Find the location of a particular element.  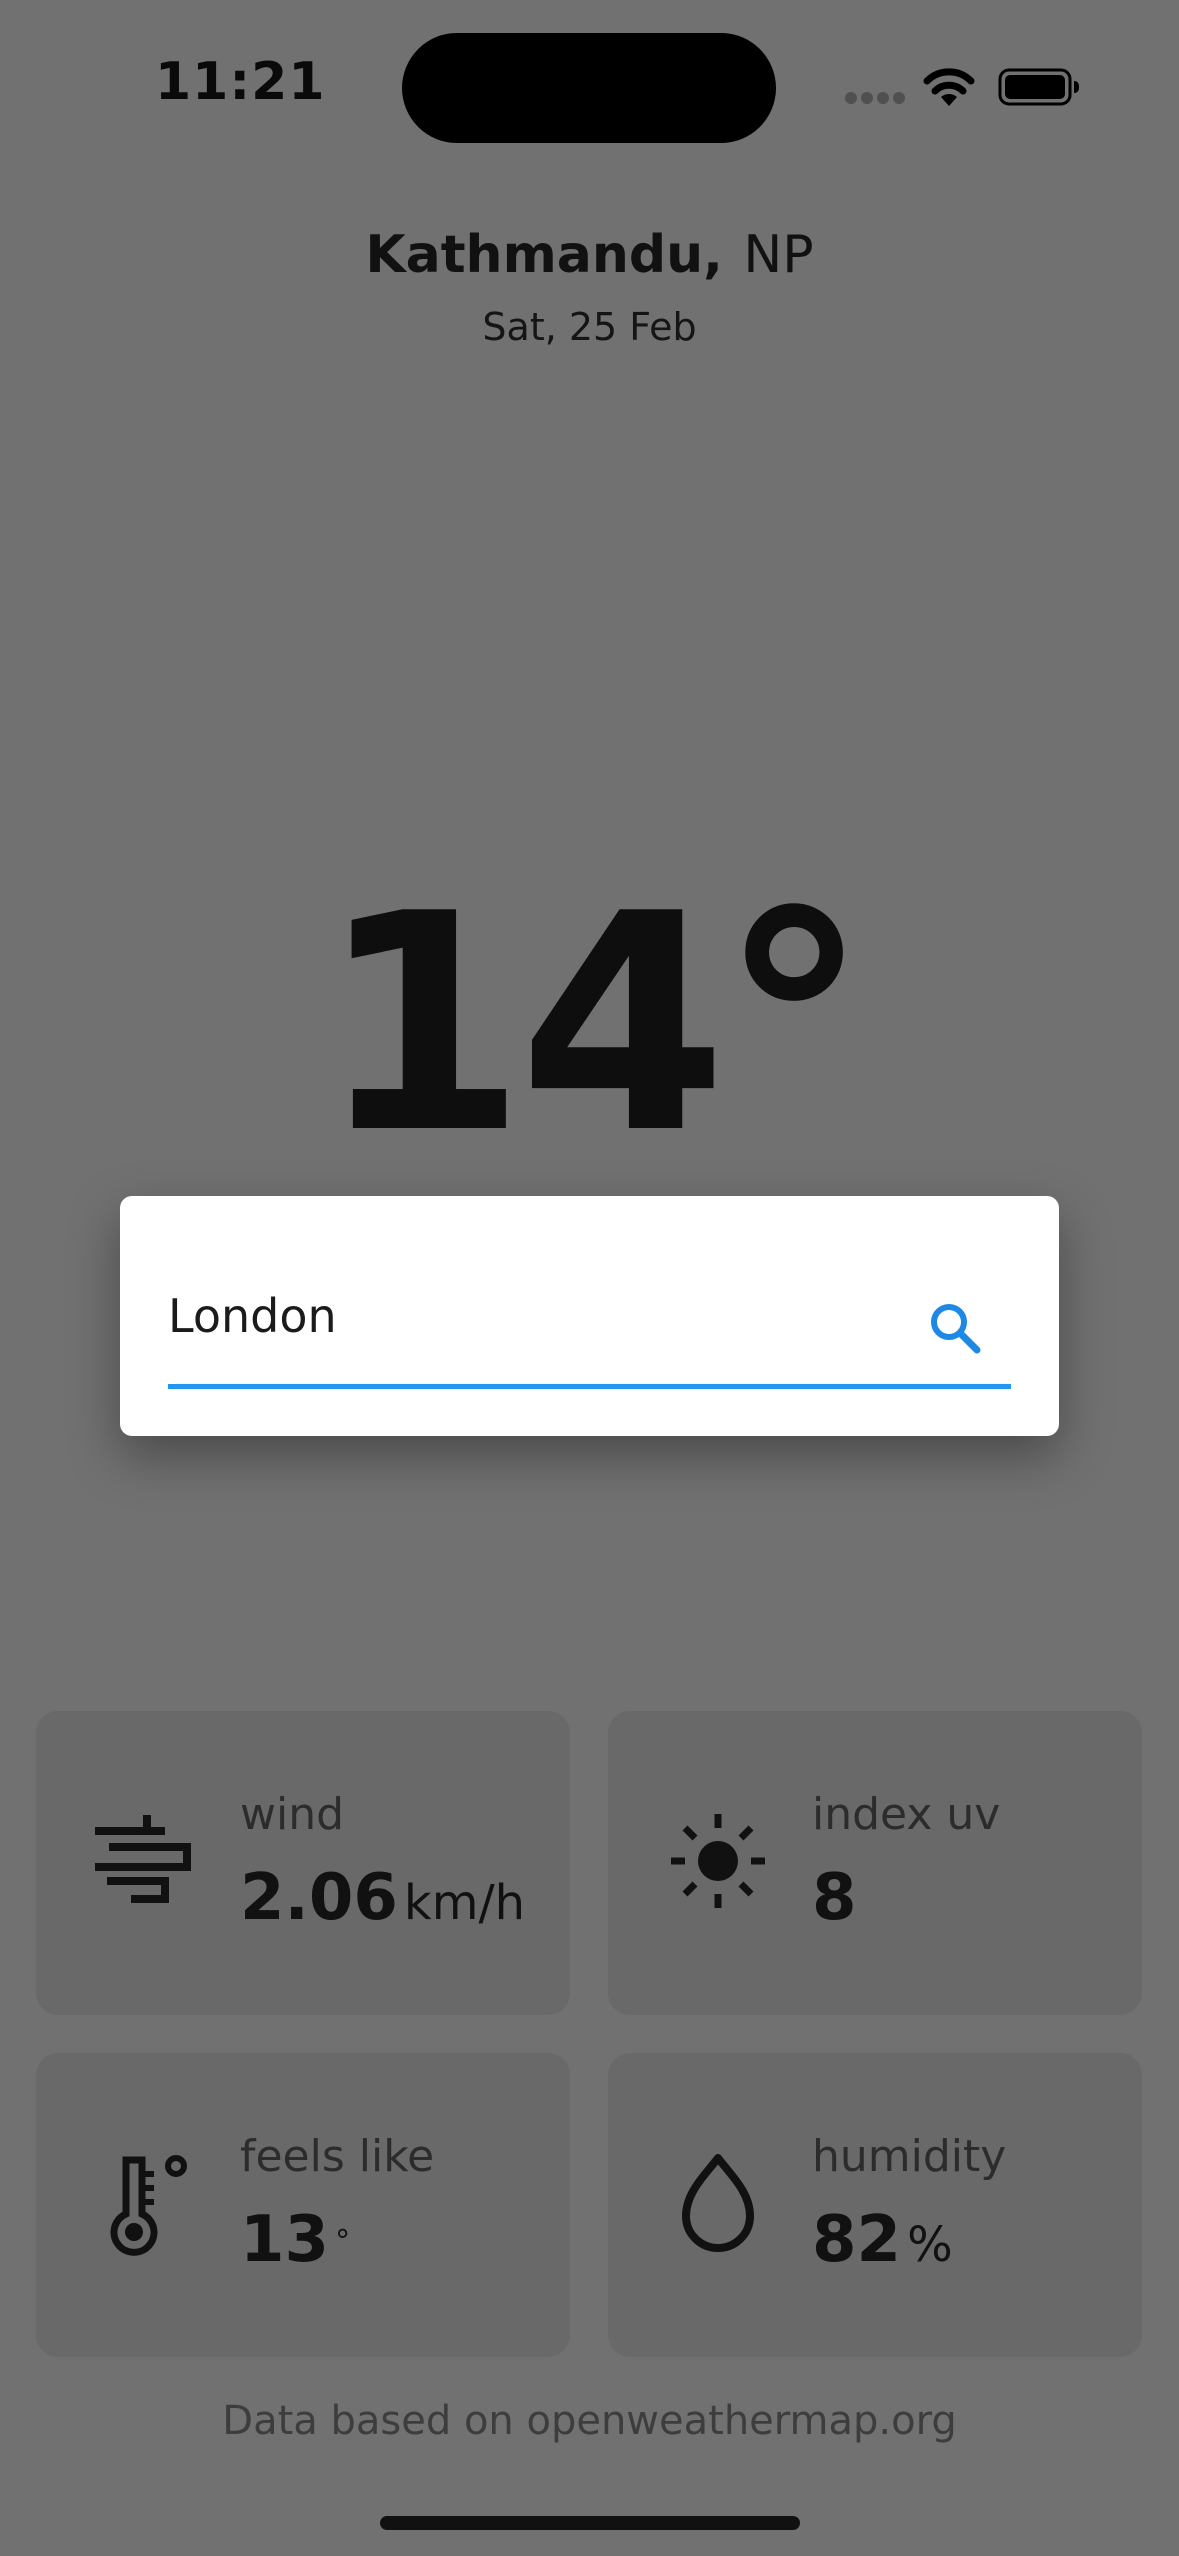

battery-icon is located at coordinates (1039, 87).